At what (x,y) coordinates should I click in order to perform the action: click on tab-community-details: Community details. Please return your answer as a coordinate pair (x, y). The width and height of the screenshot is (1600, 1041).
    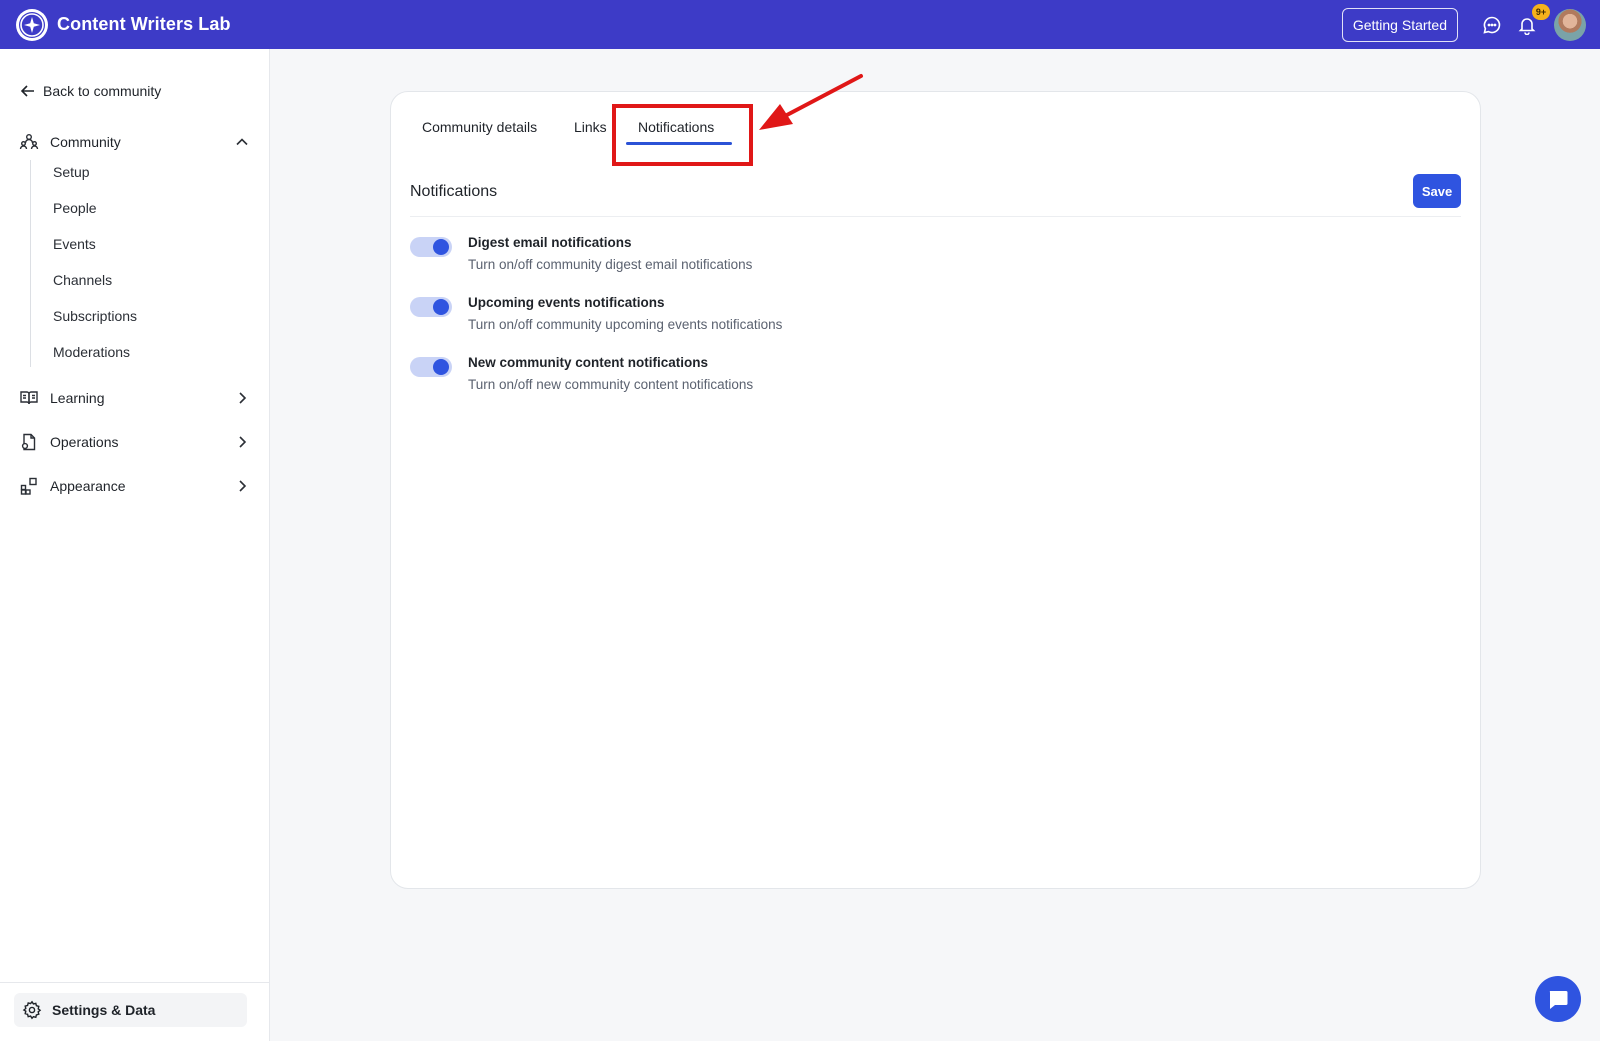
    Looking at the image, I should click on (479, 127).